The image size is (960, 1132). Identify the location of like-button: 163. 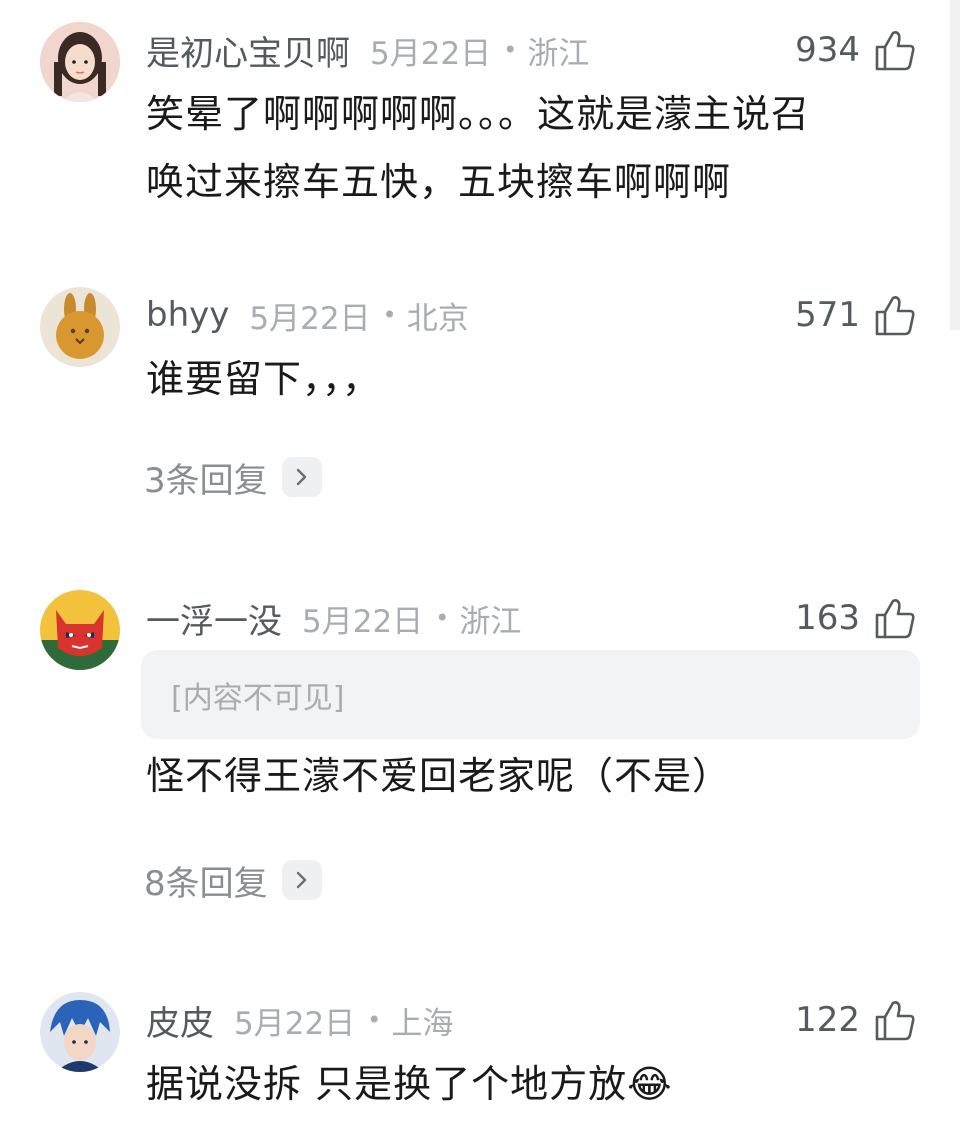
(855, 618).